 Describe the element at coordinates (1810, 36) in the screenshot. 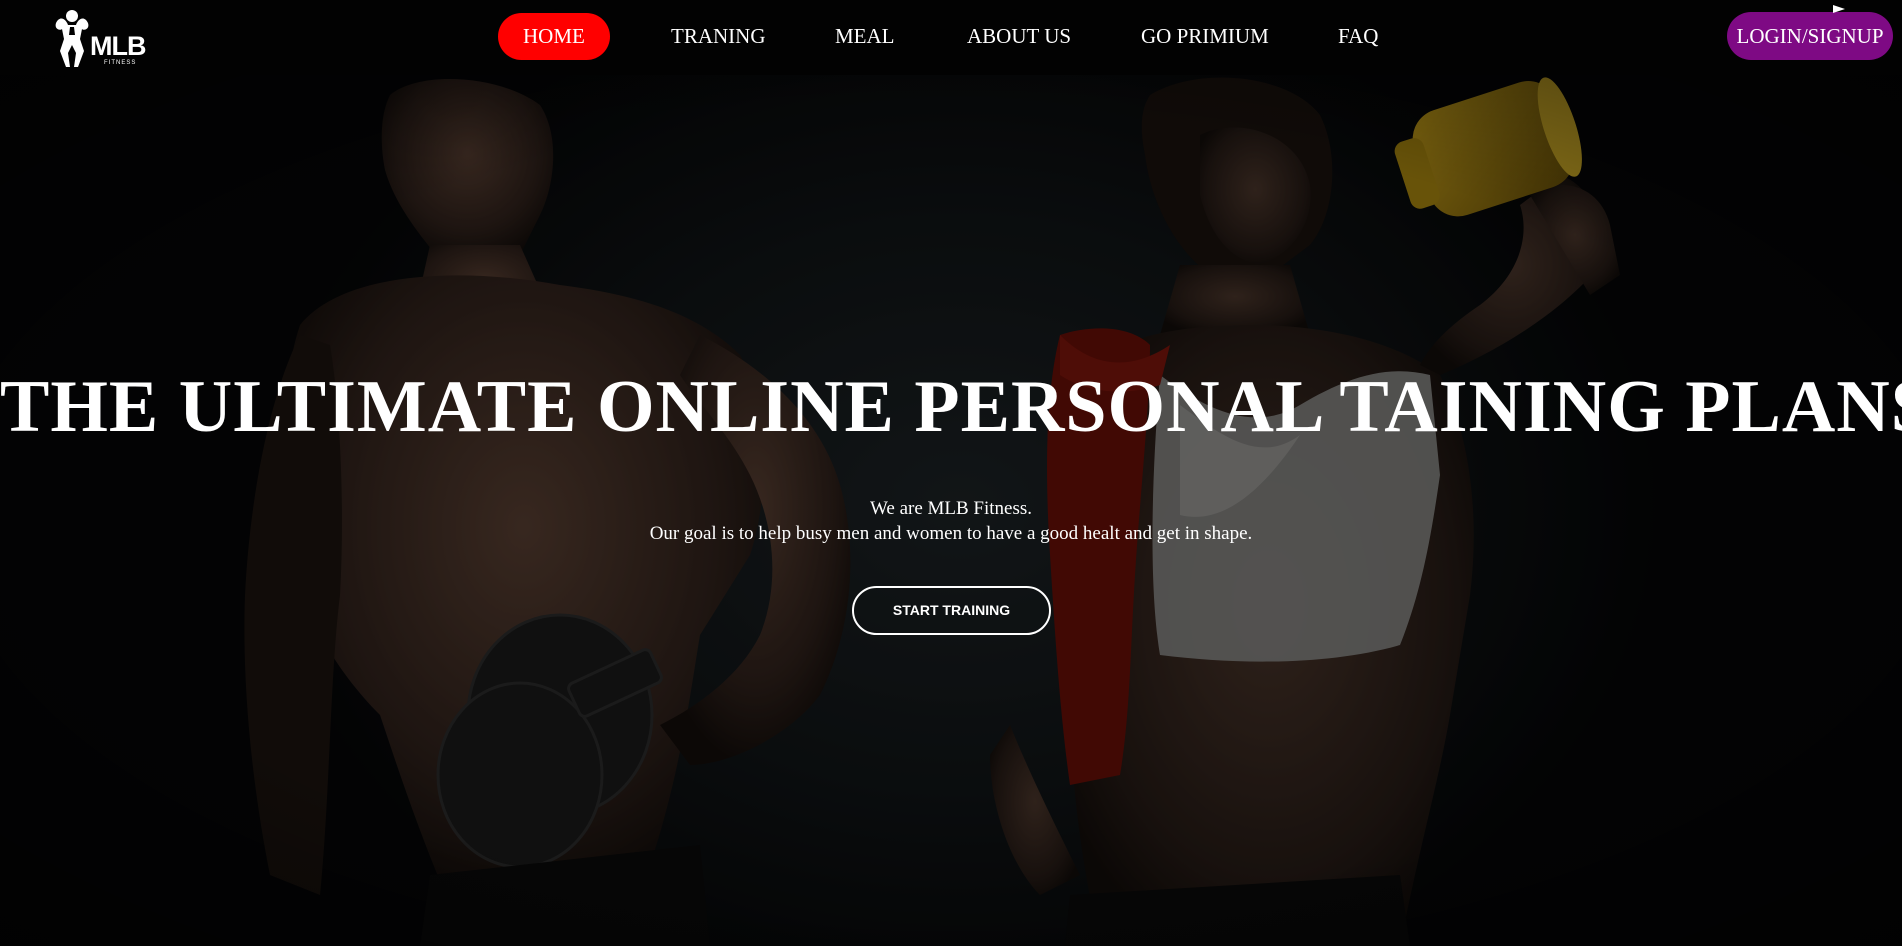

I see `login-signup-button: LOGIN/SIGNUP` at that location.